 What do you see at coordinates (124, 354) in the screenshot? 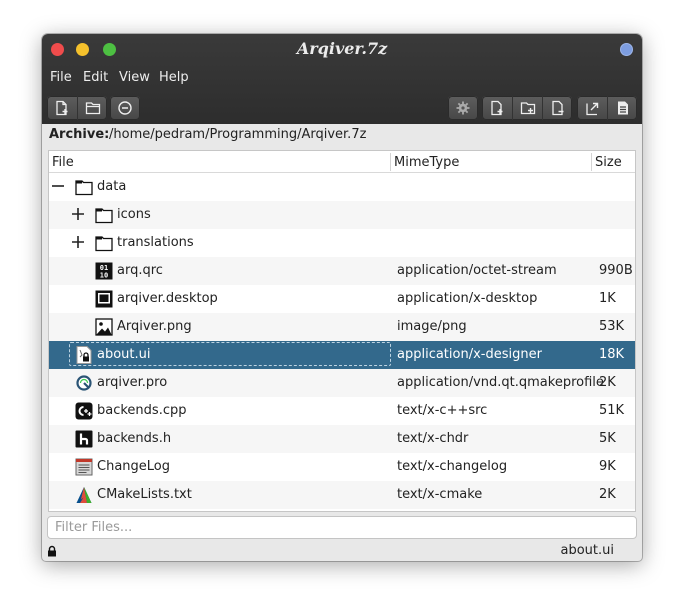
I see `file-name: about.ui` at bounding box center [124, 354].